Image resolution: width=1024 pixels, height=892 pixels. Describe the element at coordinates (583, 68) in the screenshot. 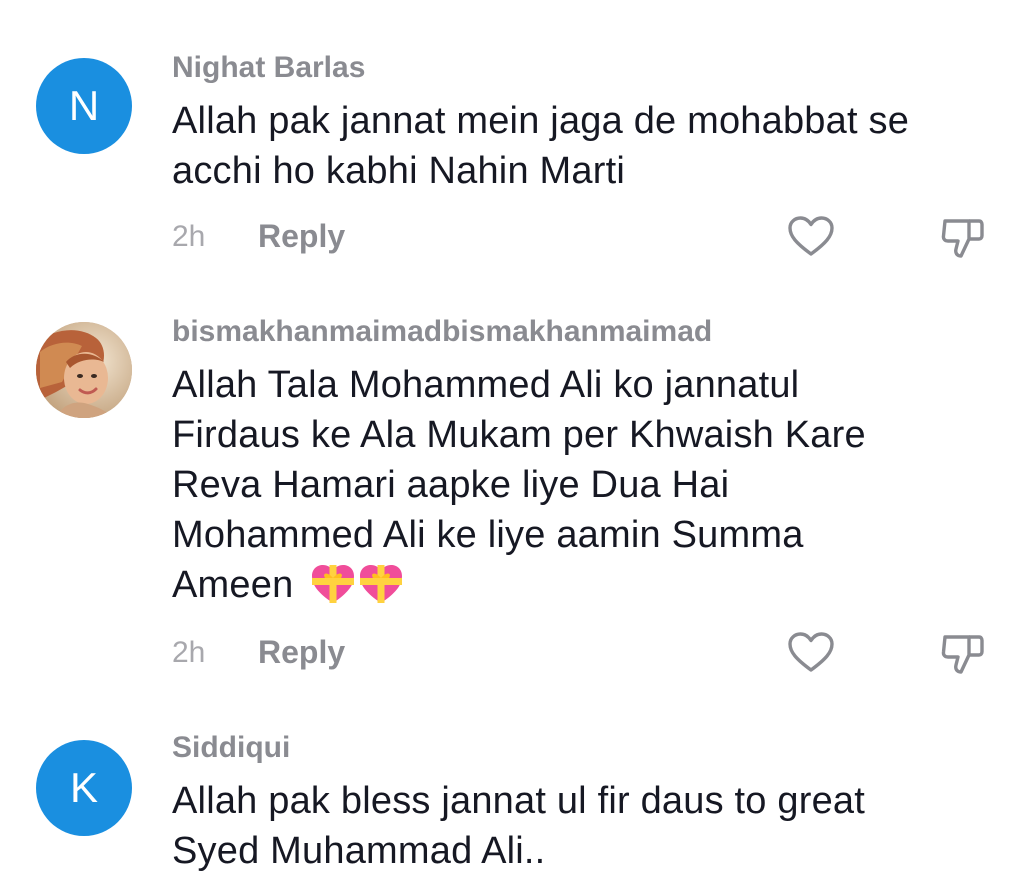

I see `comment-username: Nighat Barlas` at that location.